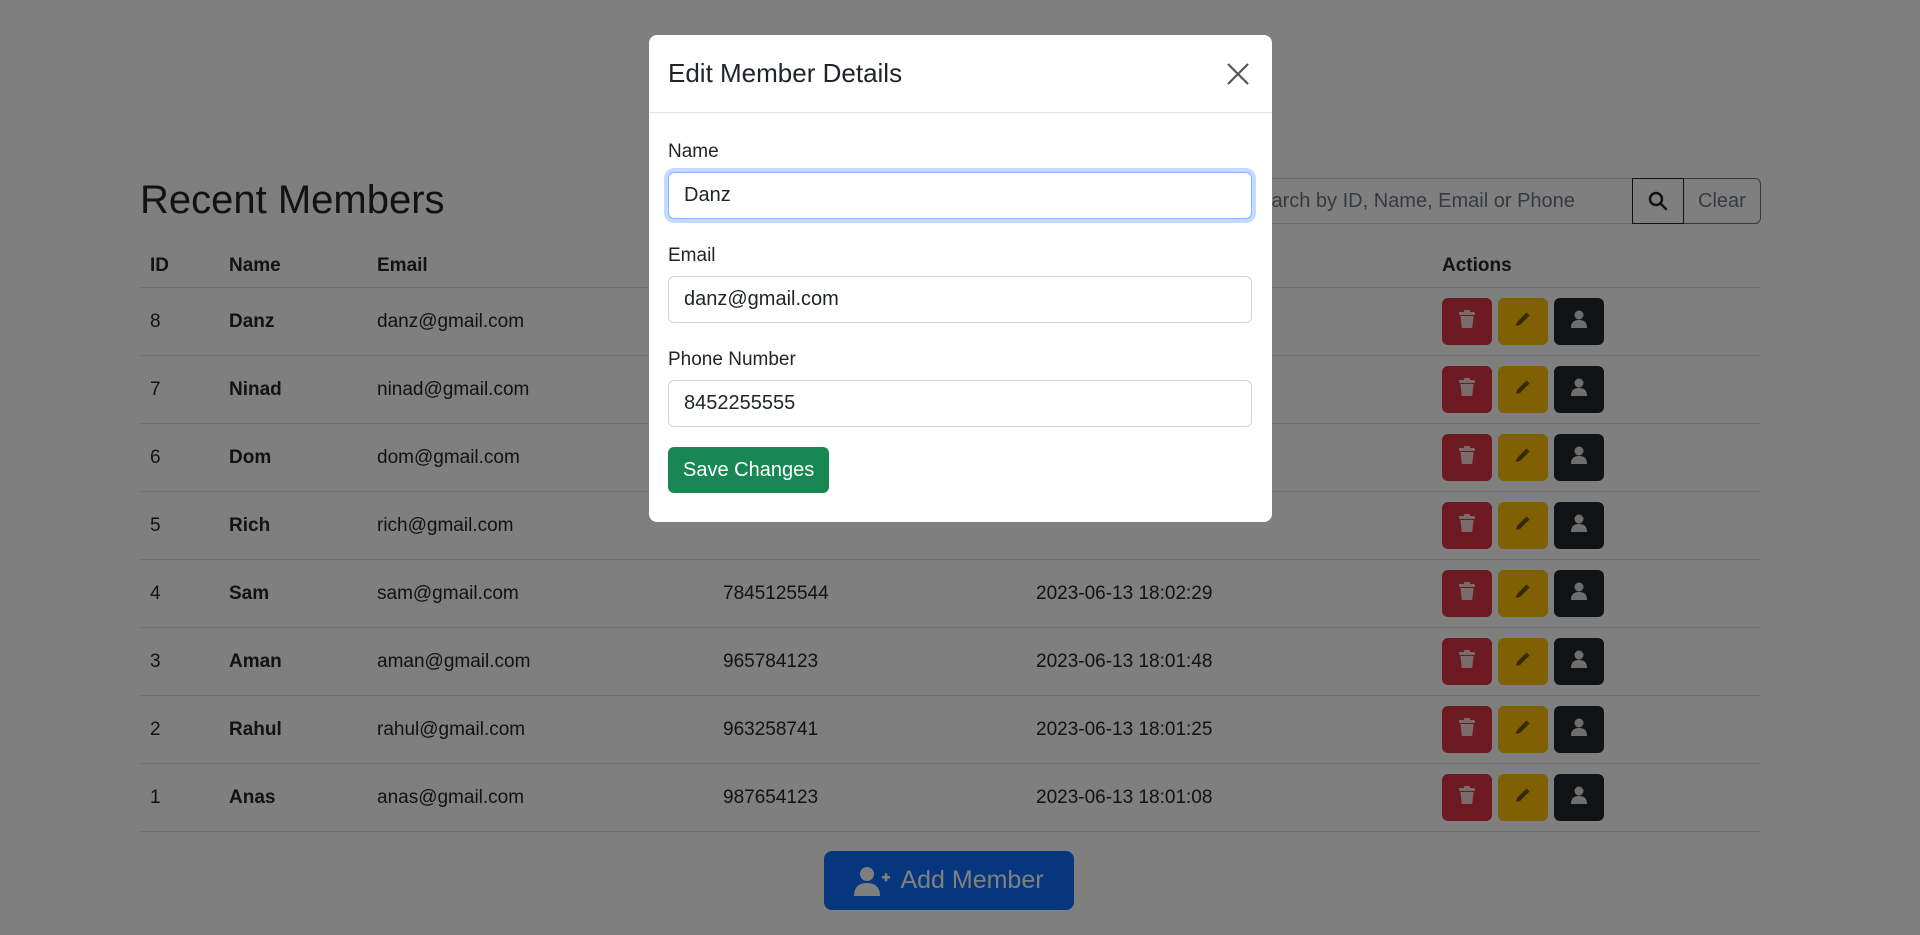  I want to click on modal-body: Name Email Phone Number Save Changes, so click(960, 317).